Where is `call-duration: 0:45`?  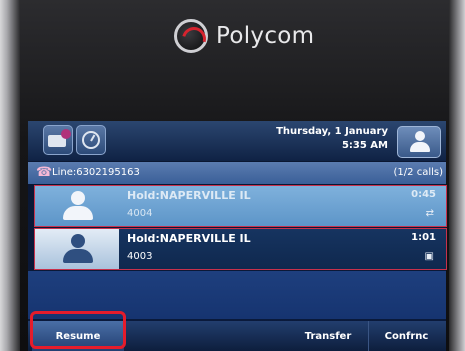
call-duration: 0:45 is located at coordinates (423, 194).